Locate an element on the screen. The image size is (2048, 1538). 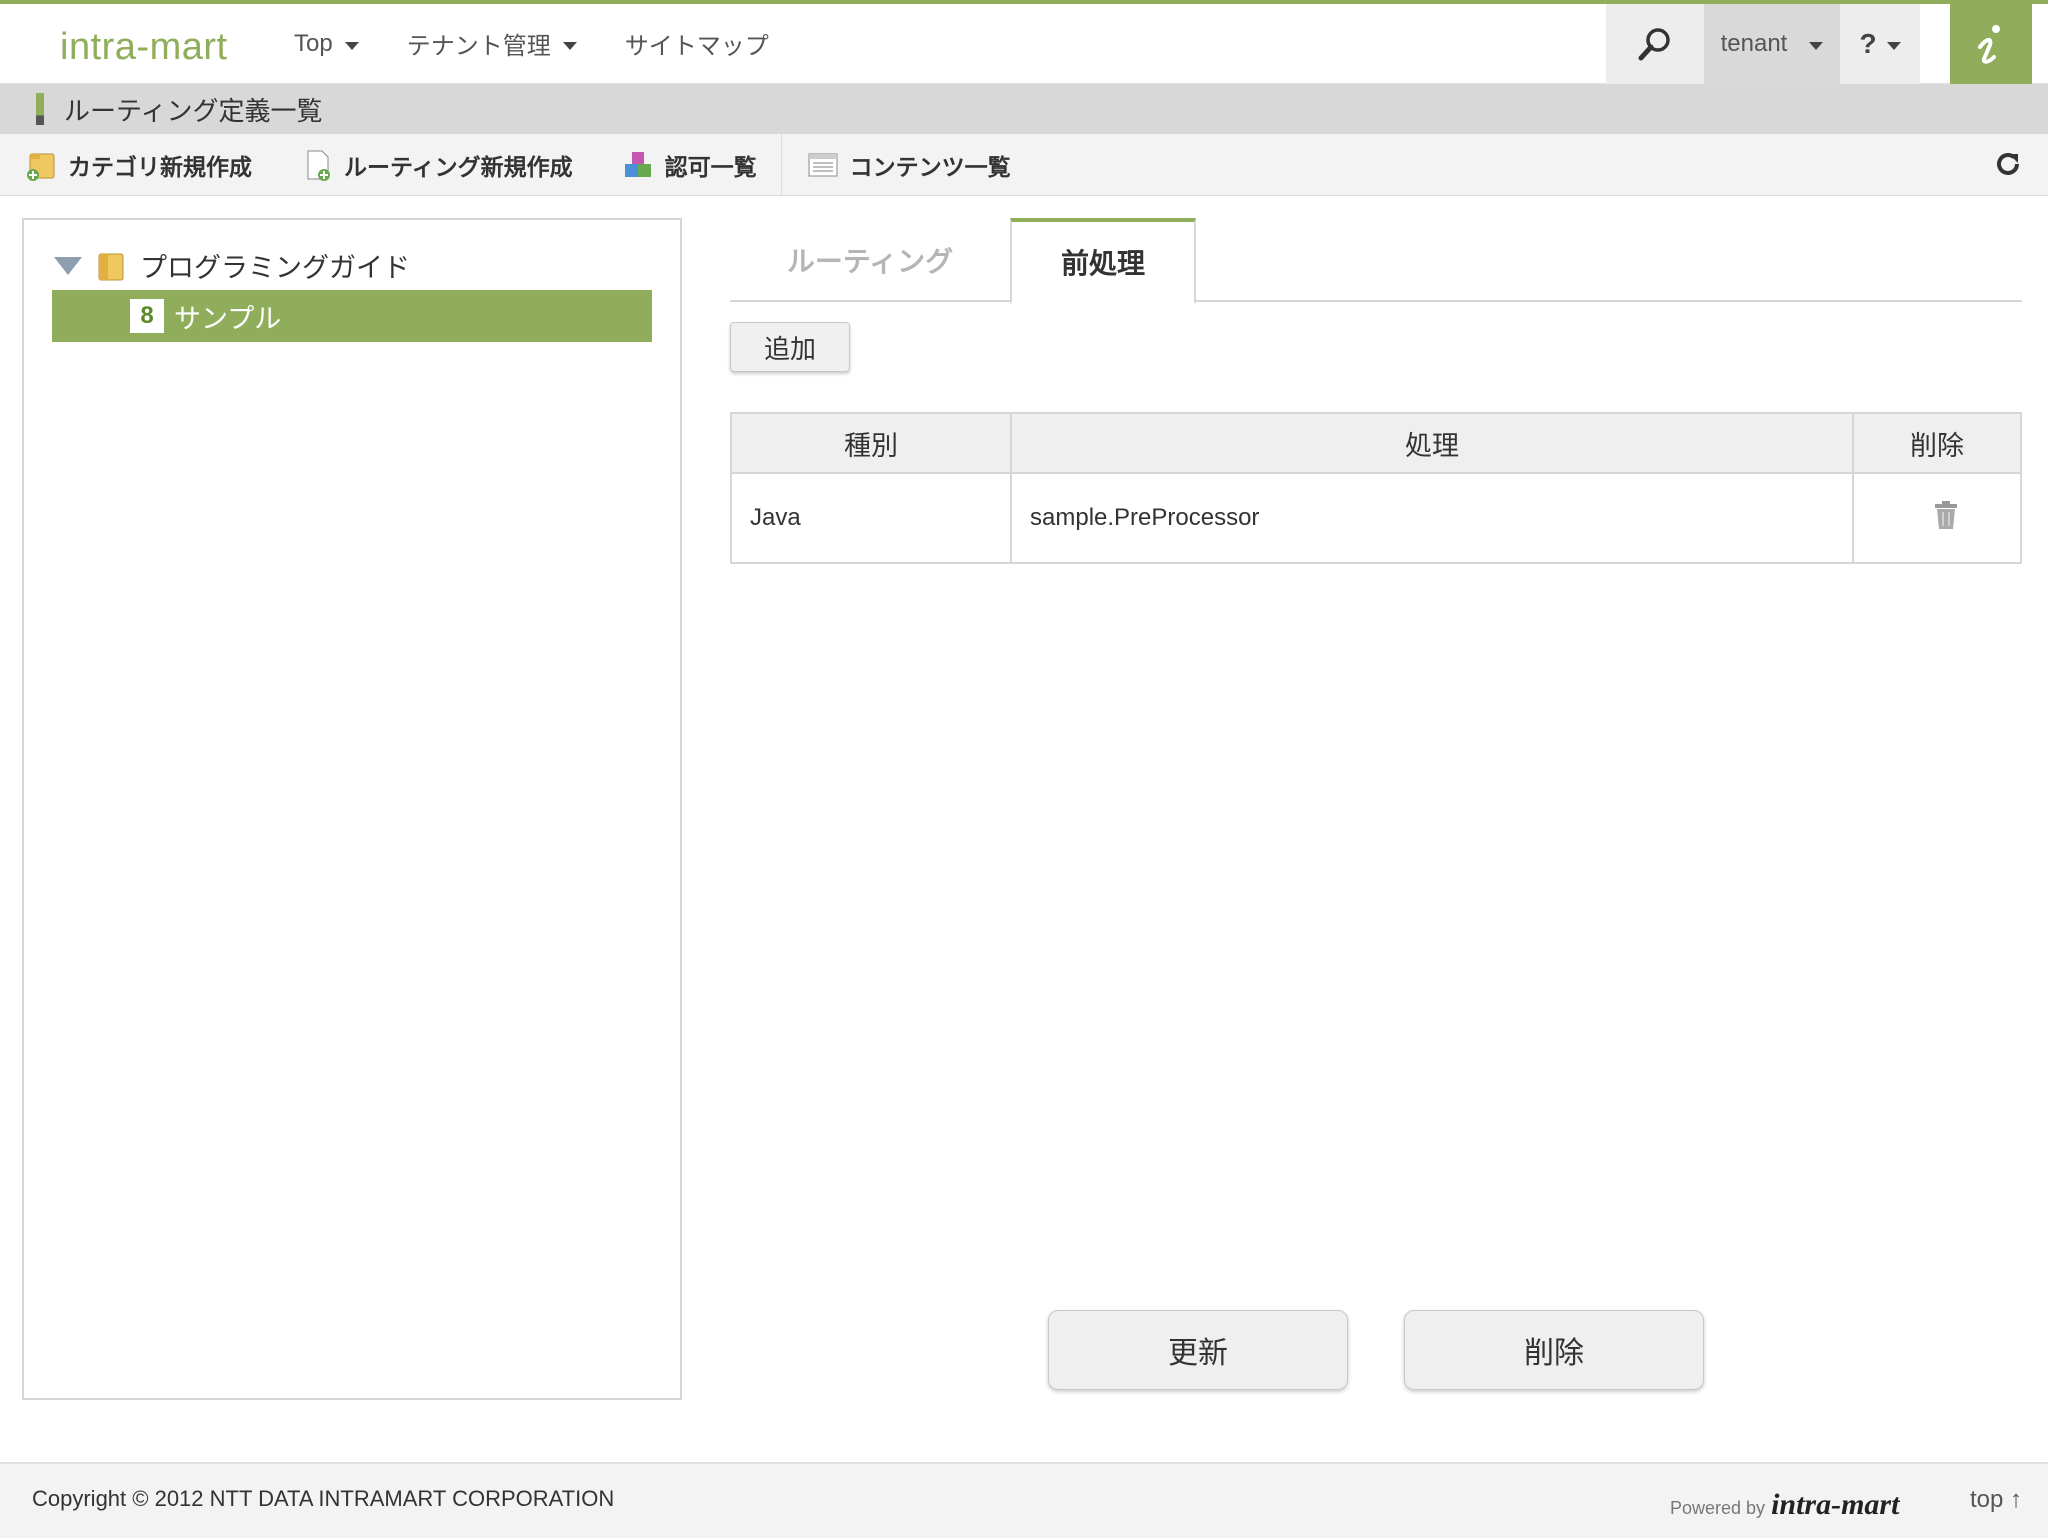
new-routing-button: ルーティング新規作成 is located at coordinates (436, 165).